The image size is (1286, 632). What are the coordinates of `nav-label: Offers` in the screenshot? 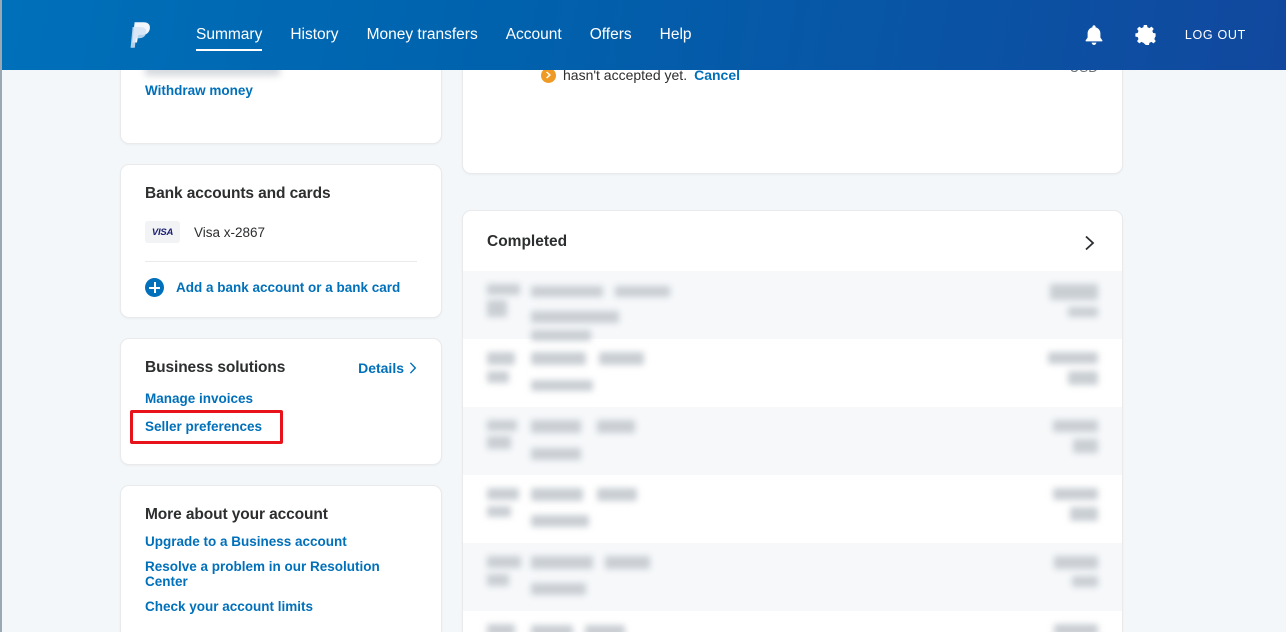 It's located at (610, 34).